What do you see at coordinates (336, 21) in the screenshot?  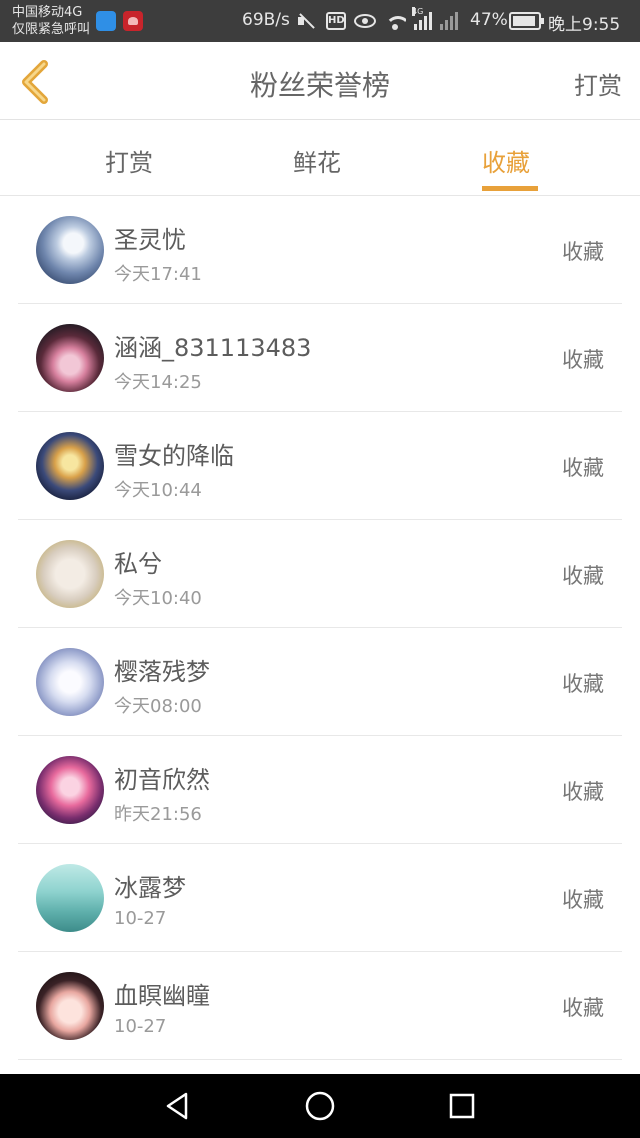 I see `hd-icon: HD` at bounding box center [336, 21].